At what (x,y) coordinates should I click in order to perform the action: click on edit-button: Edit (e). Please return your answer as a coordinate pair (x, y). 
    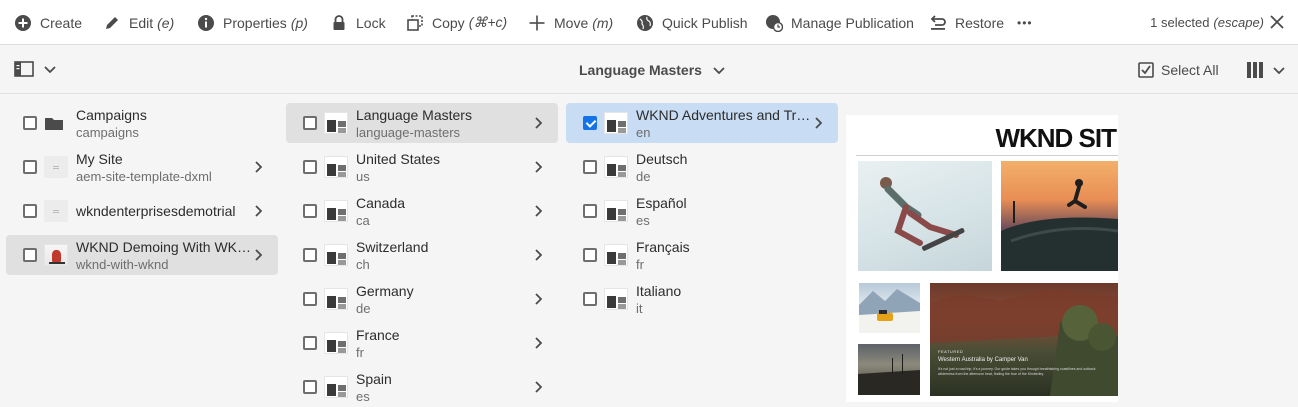
    Looking at the image, I should click on (138, 22).